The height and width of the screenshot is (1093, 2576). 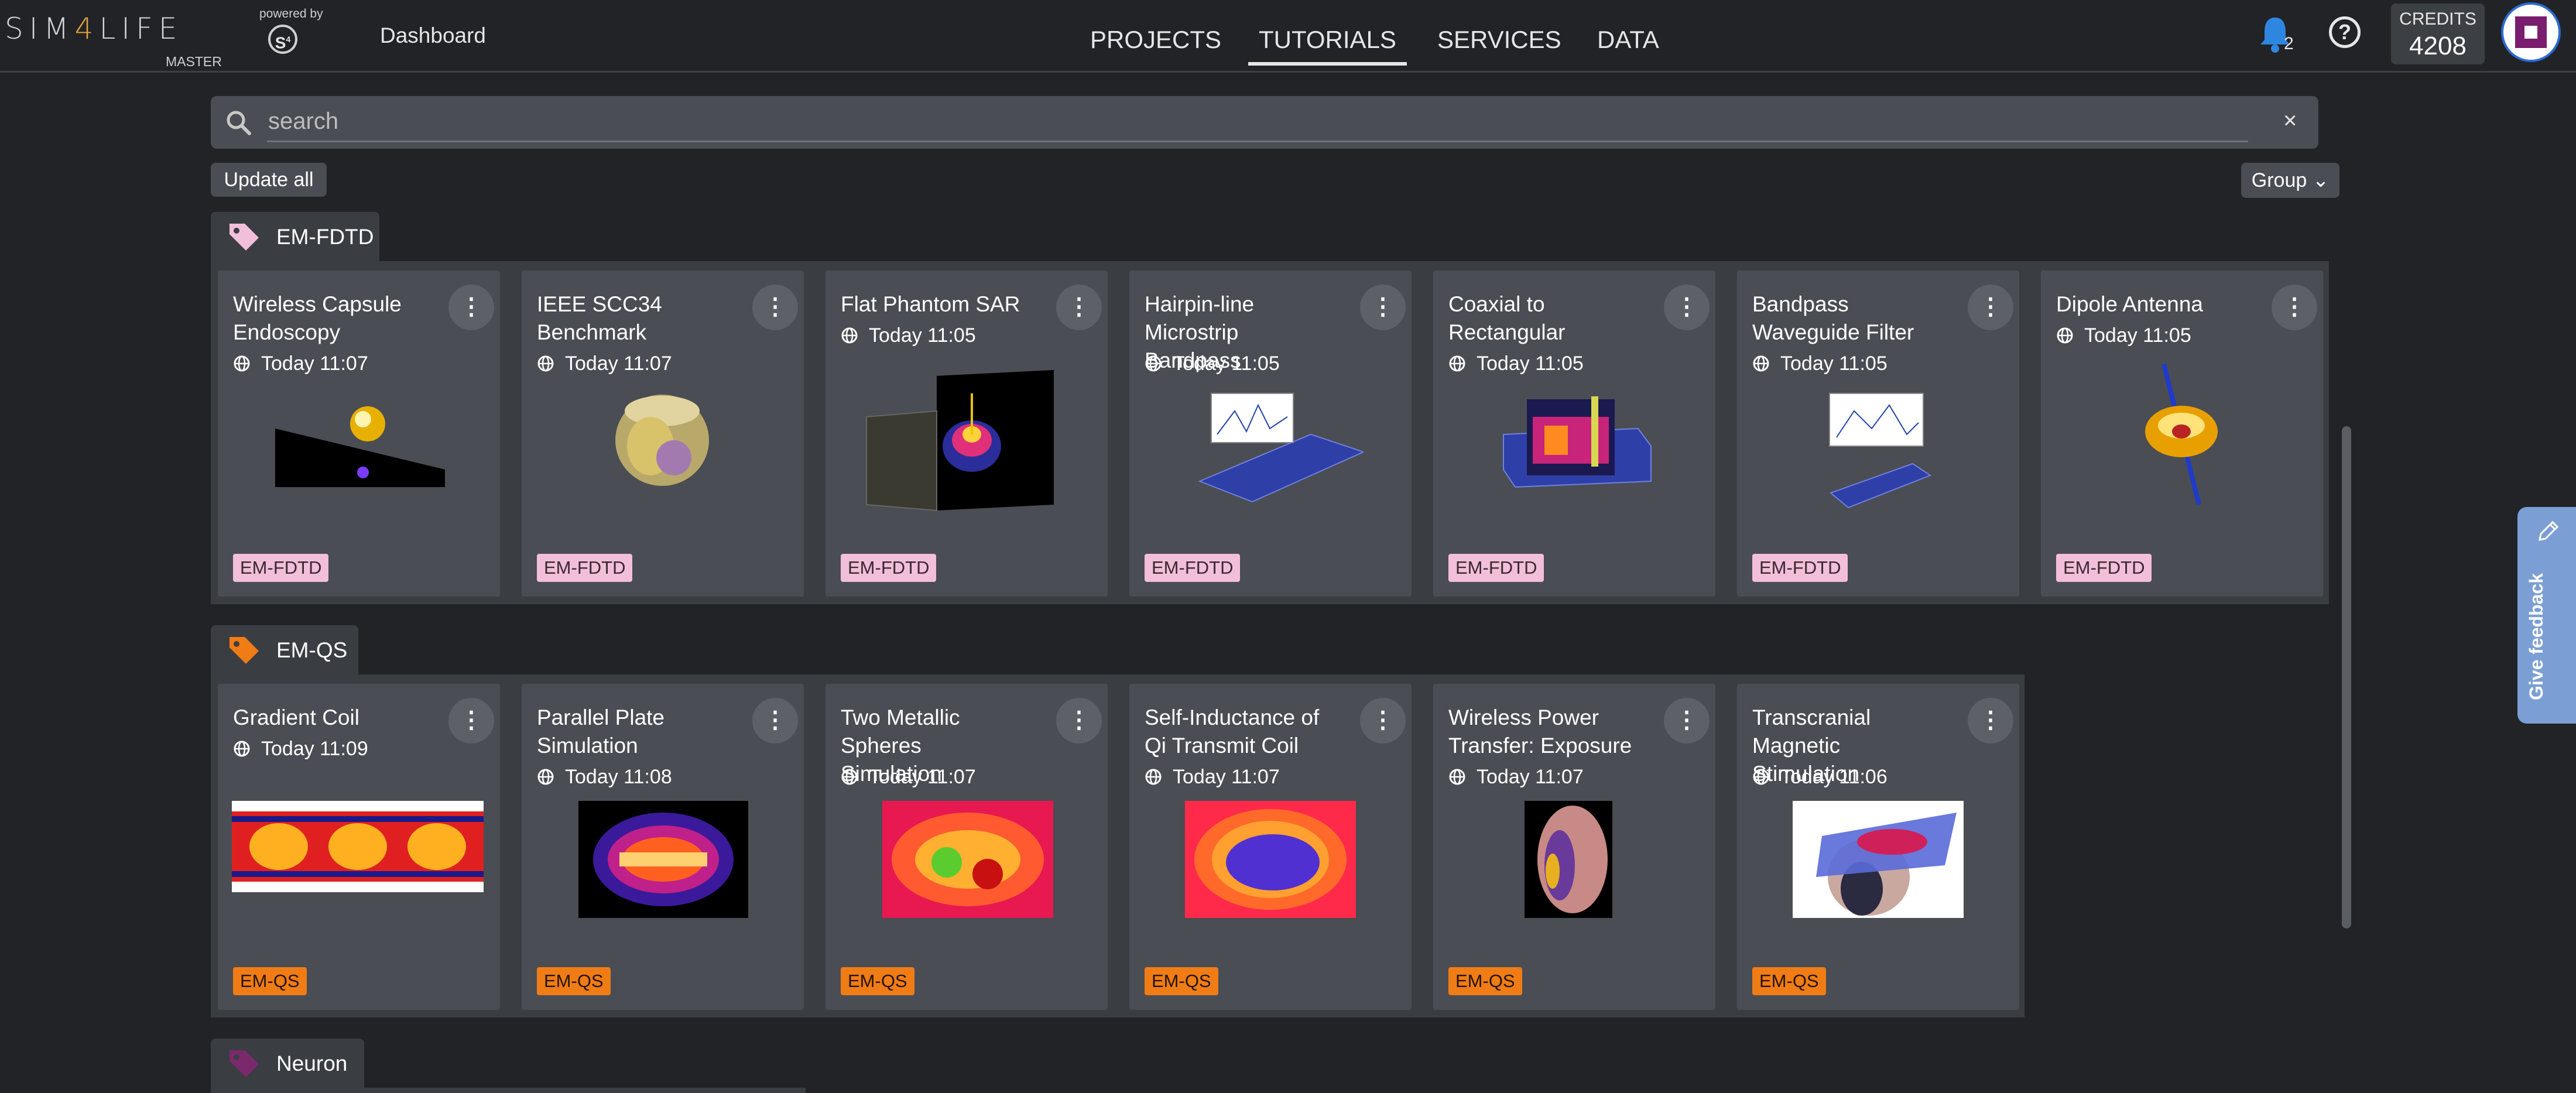 I want to click on nav-services: SERVICES, so click(x=1499, y=40).